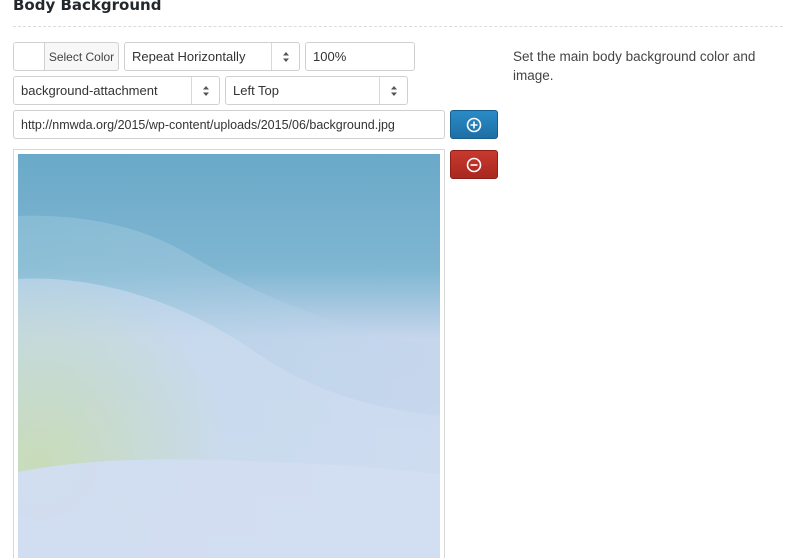 This screenshot has height=558, width=795. Describe the element at coordinates (256, 90) in the screenshot. I see `background-position-value: Left Top` at that location.